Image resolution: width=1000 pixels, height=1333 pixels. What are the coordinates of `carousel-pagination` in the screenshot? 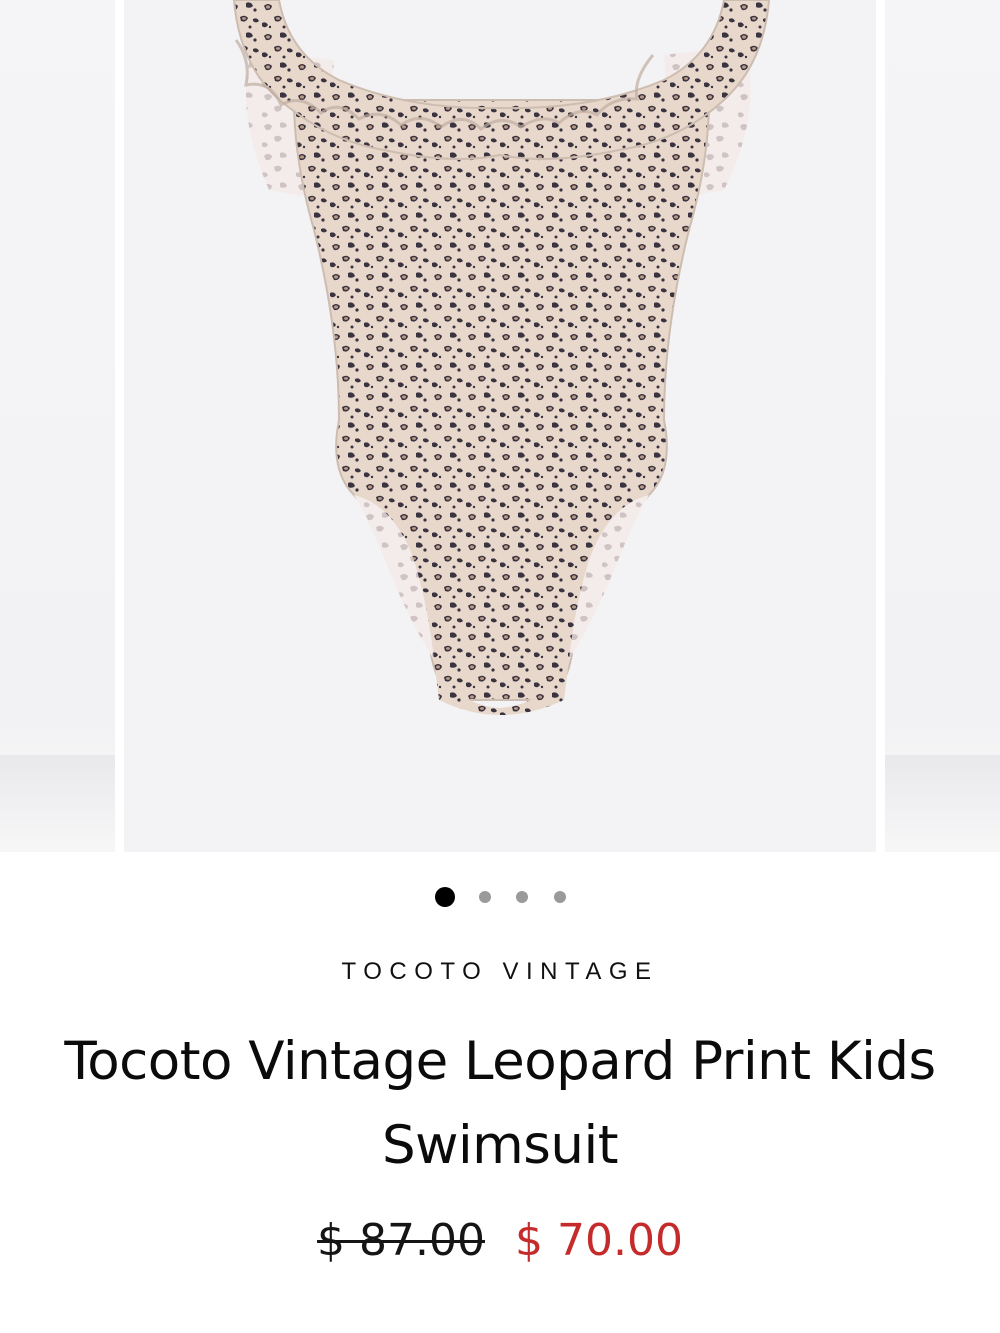 It's located at (500, 897).